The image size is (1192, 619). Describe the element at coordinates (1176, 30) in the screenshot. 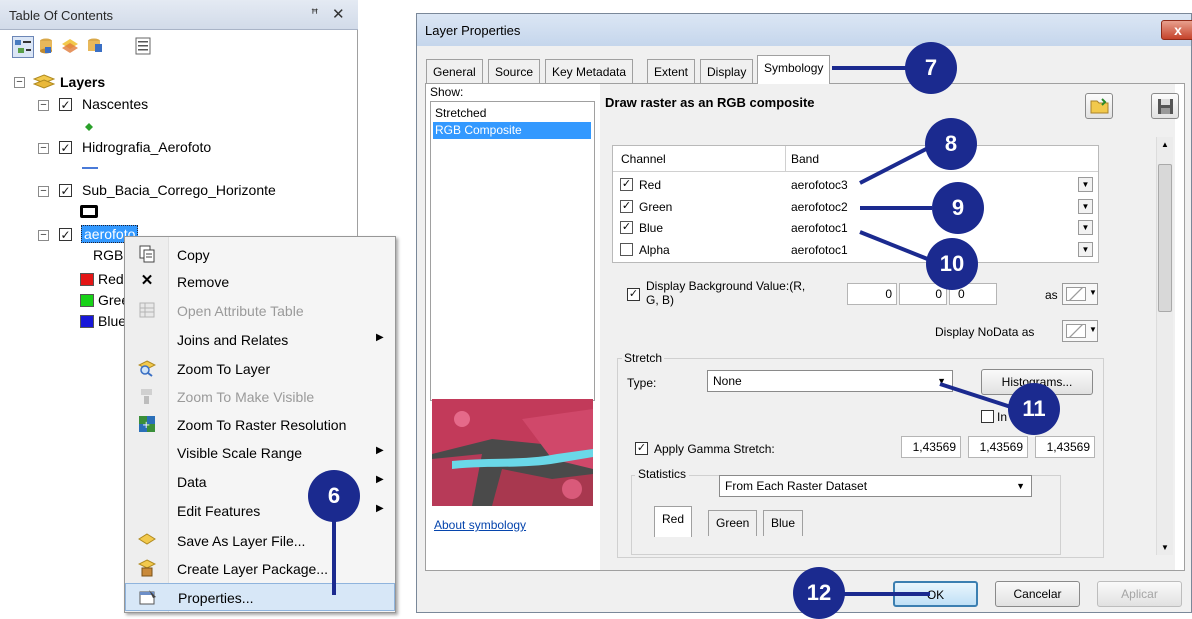

I see `dialog-close-button: x` at that location.